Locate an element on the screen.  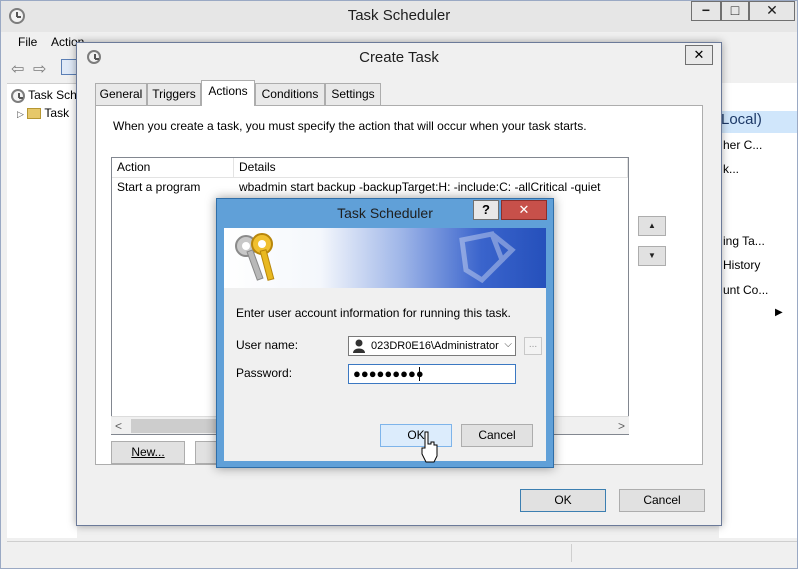
actions-pane-header: Local) is located at coordinates (758, 122).